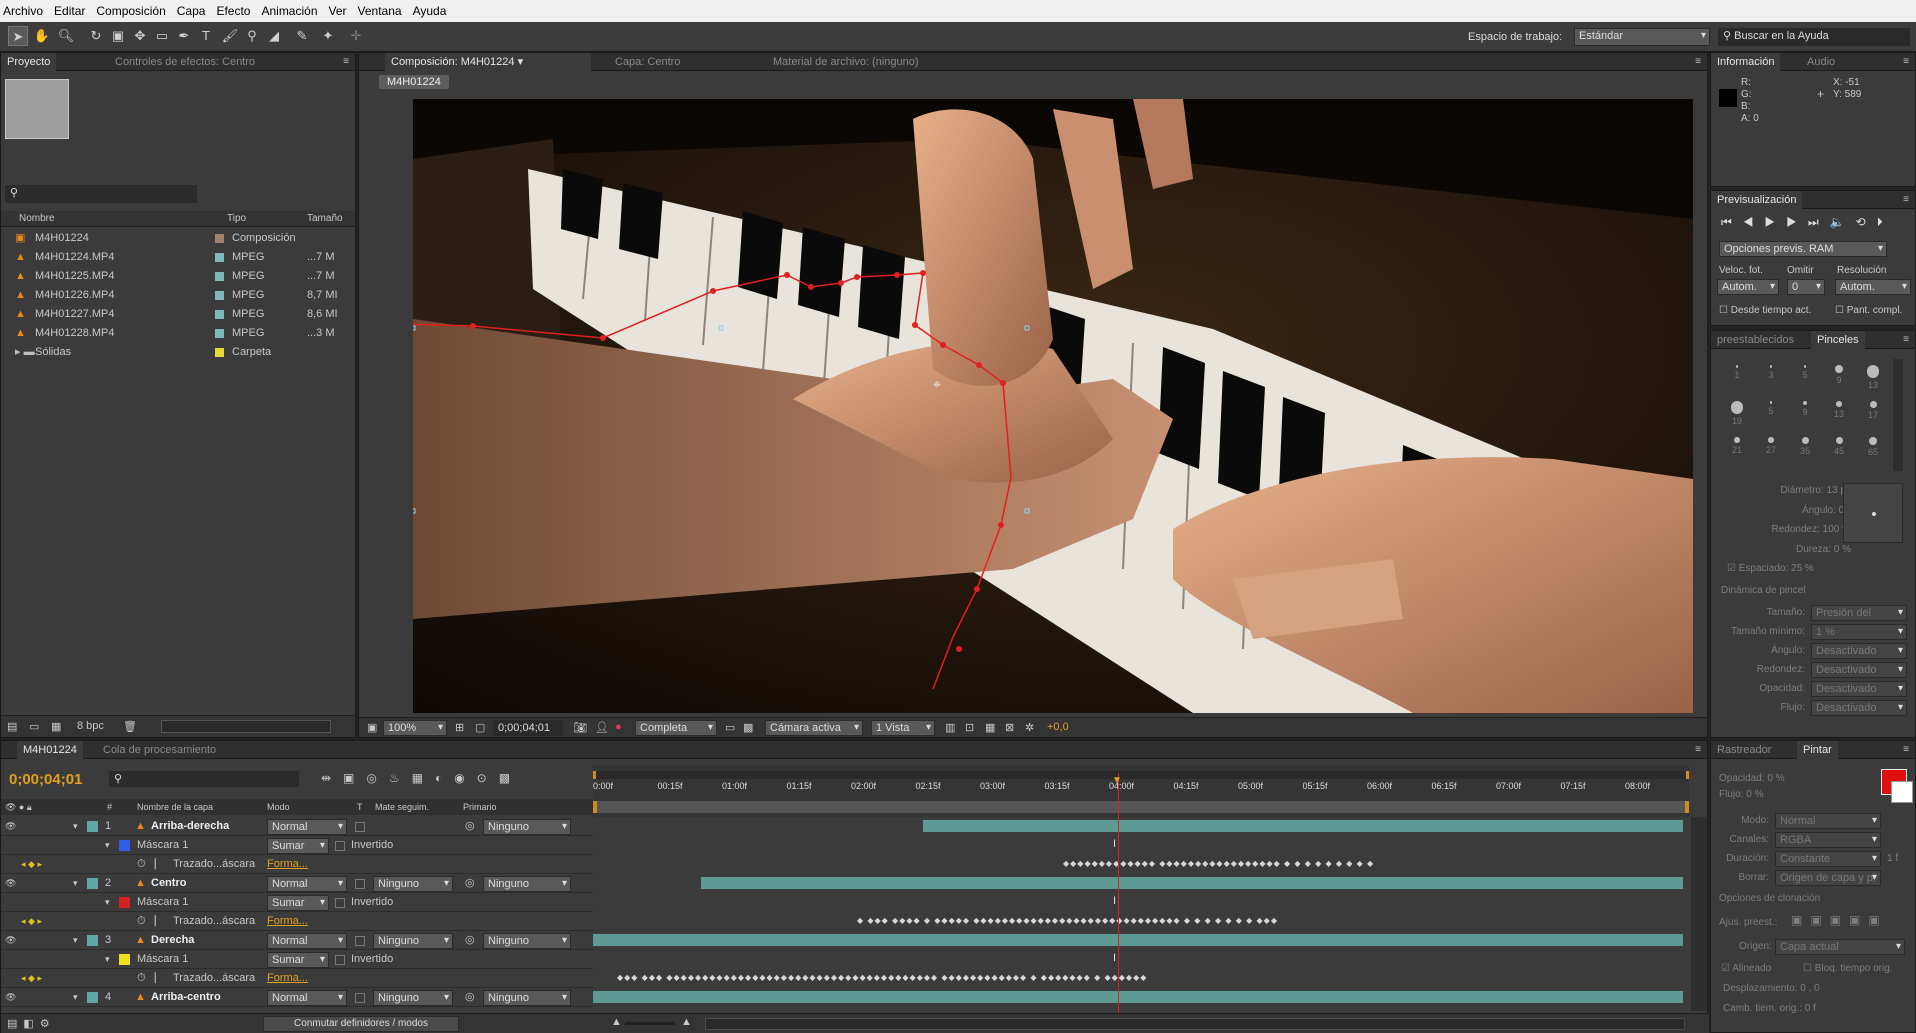 Image resolution: width=1916 pixels, height=1033 pixels. Describe the element at coordinates (289, 11) in the screenshot. I see `menu-animacion: Animación` at that location.